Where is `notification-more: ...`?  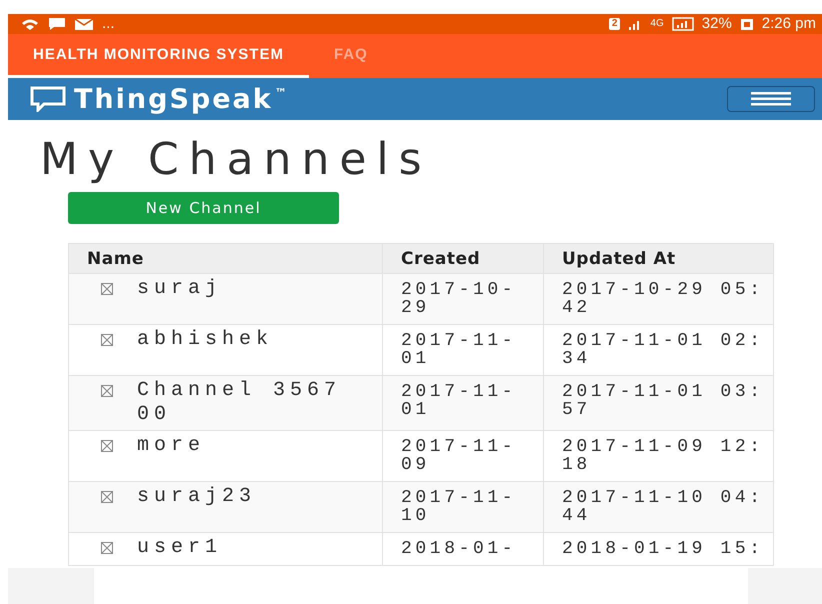 notification-more: ... is located at coordinates (108, 24).